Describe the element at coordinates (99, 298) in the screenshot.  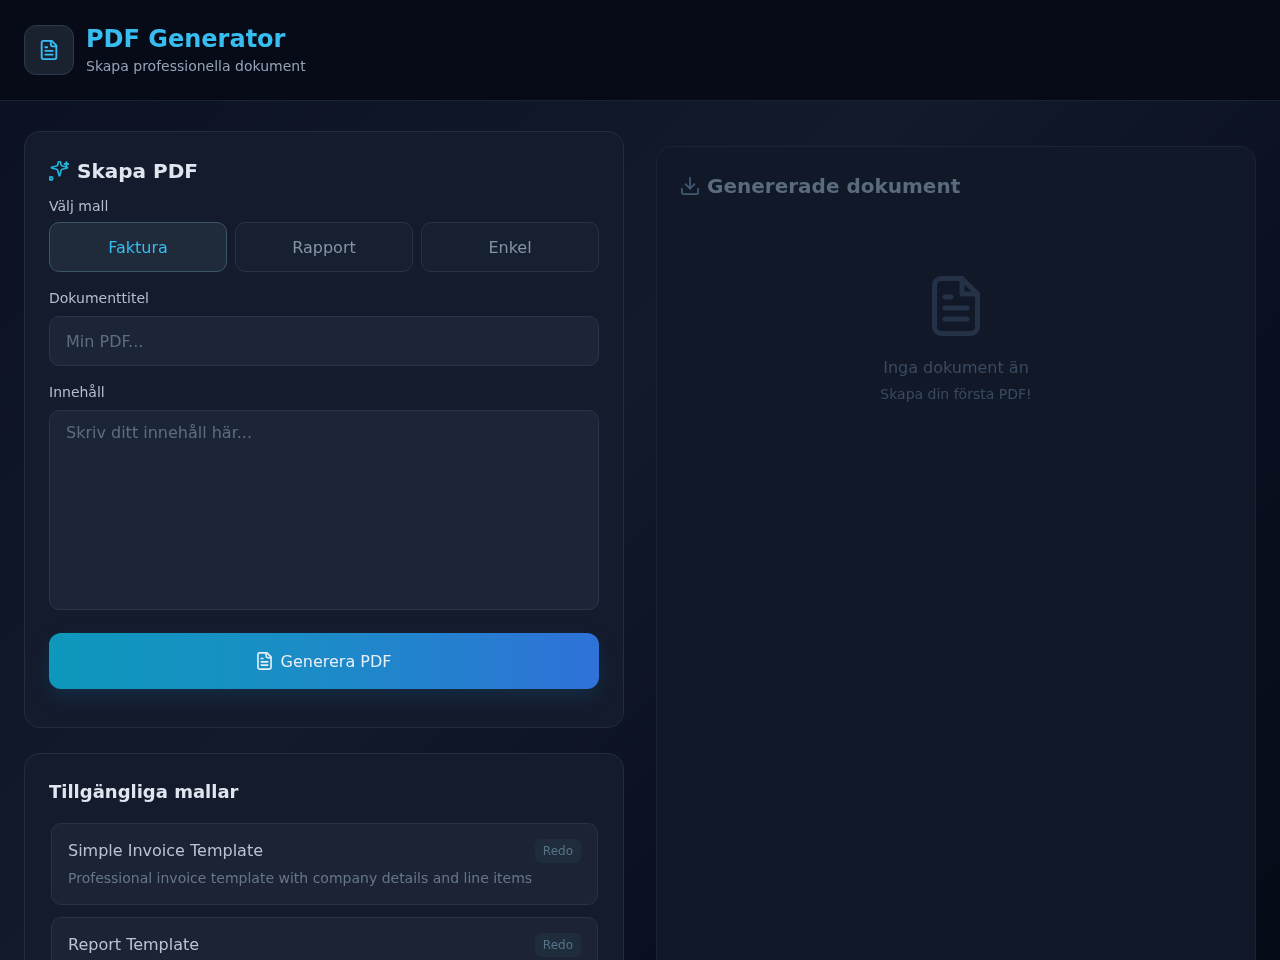
I see `field-label: Dokumenttitel` at that location.